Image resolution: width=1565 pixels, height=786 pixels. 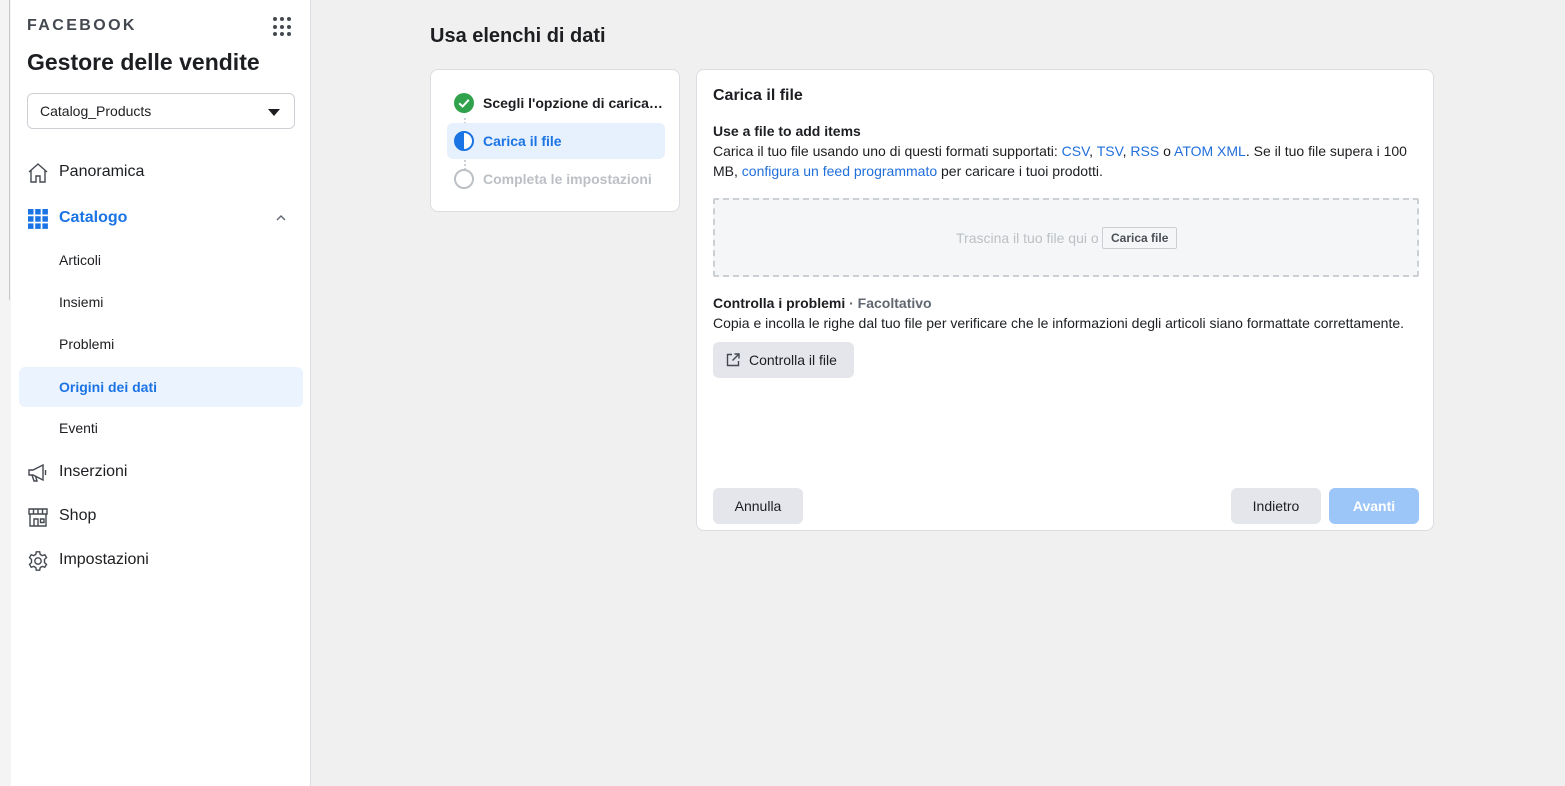 What do you see at coordinates (104, 559) in the screenshot?
I see `nav-label: Impostazioni` at bounding box center [104, 559].